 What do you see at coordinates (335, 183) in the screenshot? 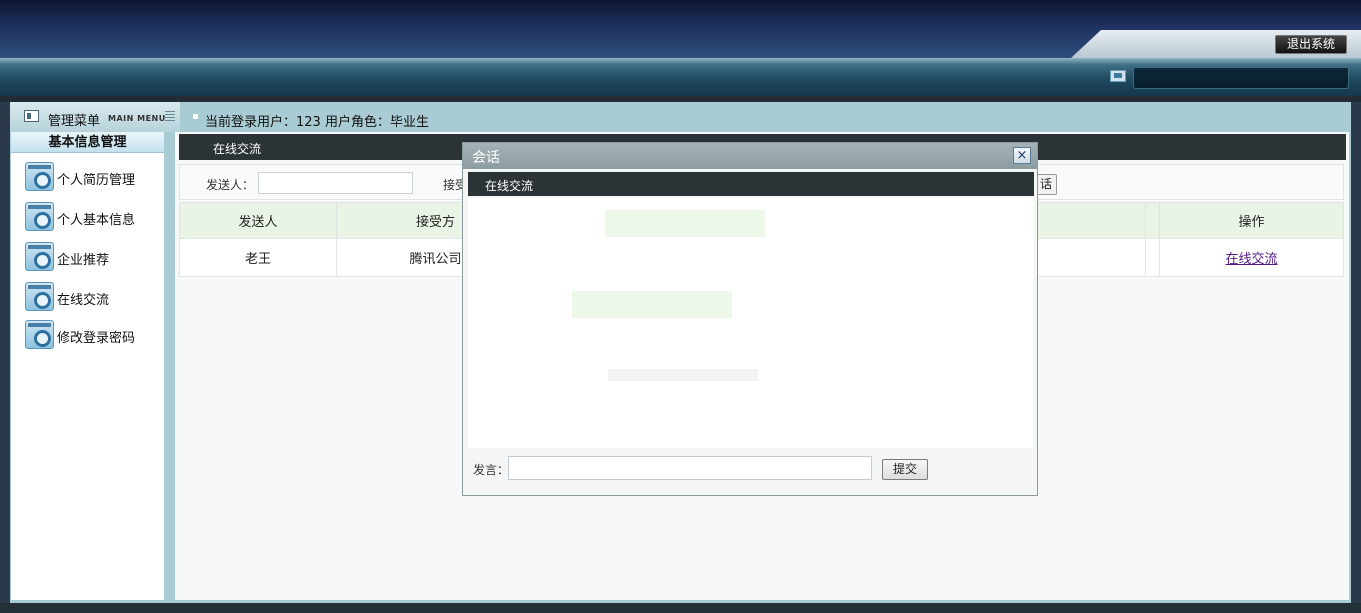
I see `sender-input` at bounding box center [335, 183].